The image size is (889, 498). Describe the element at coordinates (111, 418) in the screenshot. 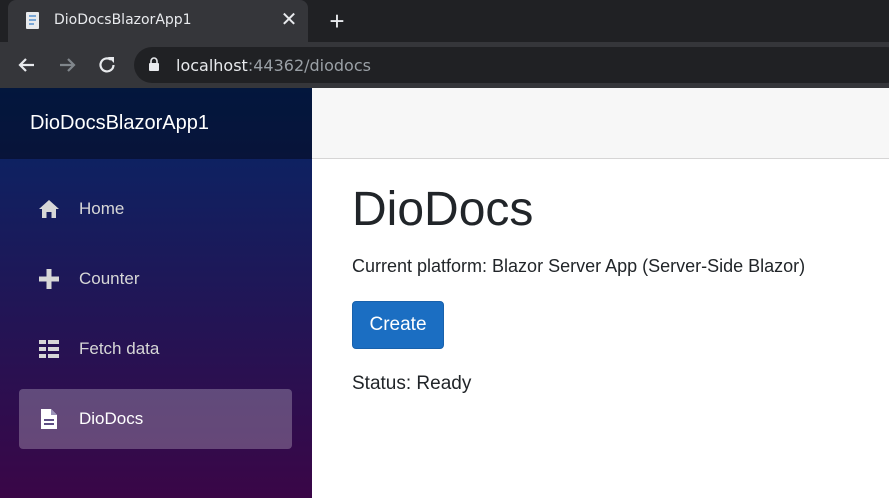

I see `sidebar-item-label: DioDocs` at that location.